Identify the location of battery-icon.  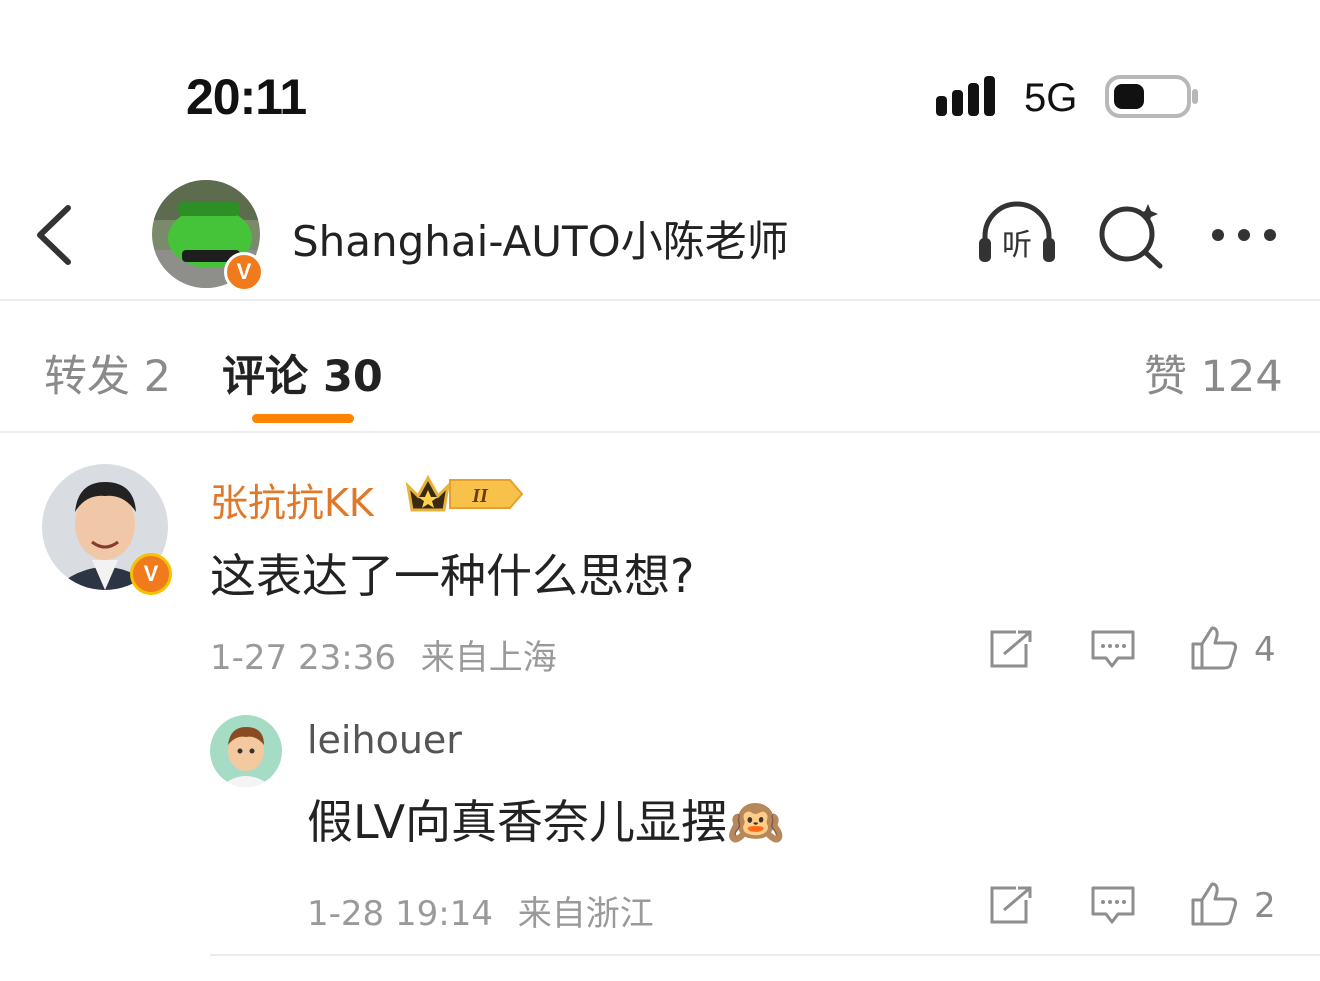
(1151, 96).